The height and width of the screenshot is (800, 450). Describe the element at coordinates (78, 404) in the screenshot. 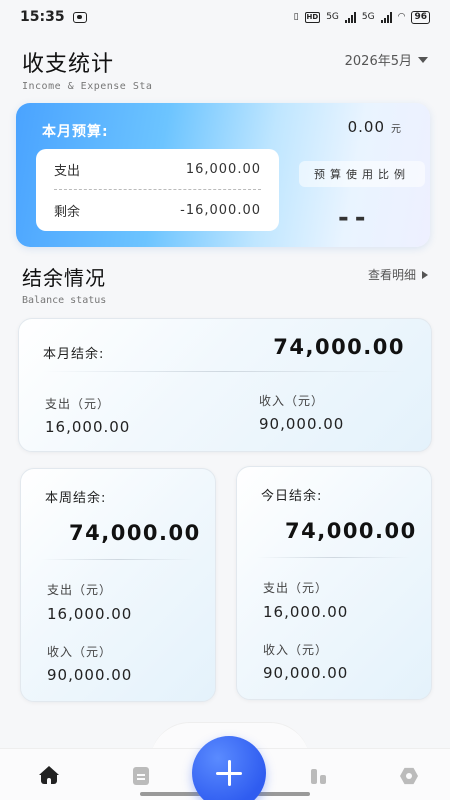

I see `month-expense-label: 支出（元）` at that location.